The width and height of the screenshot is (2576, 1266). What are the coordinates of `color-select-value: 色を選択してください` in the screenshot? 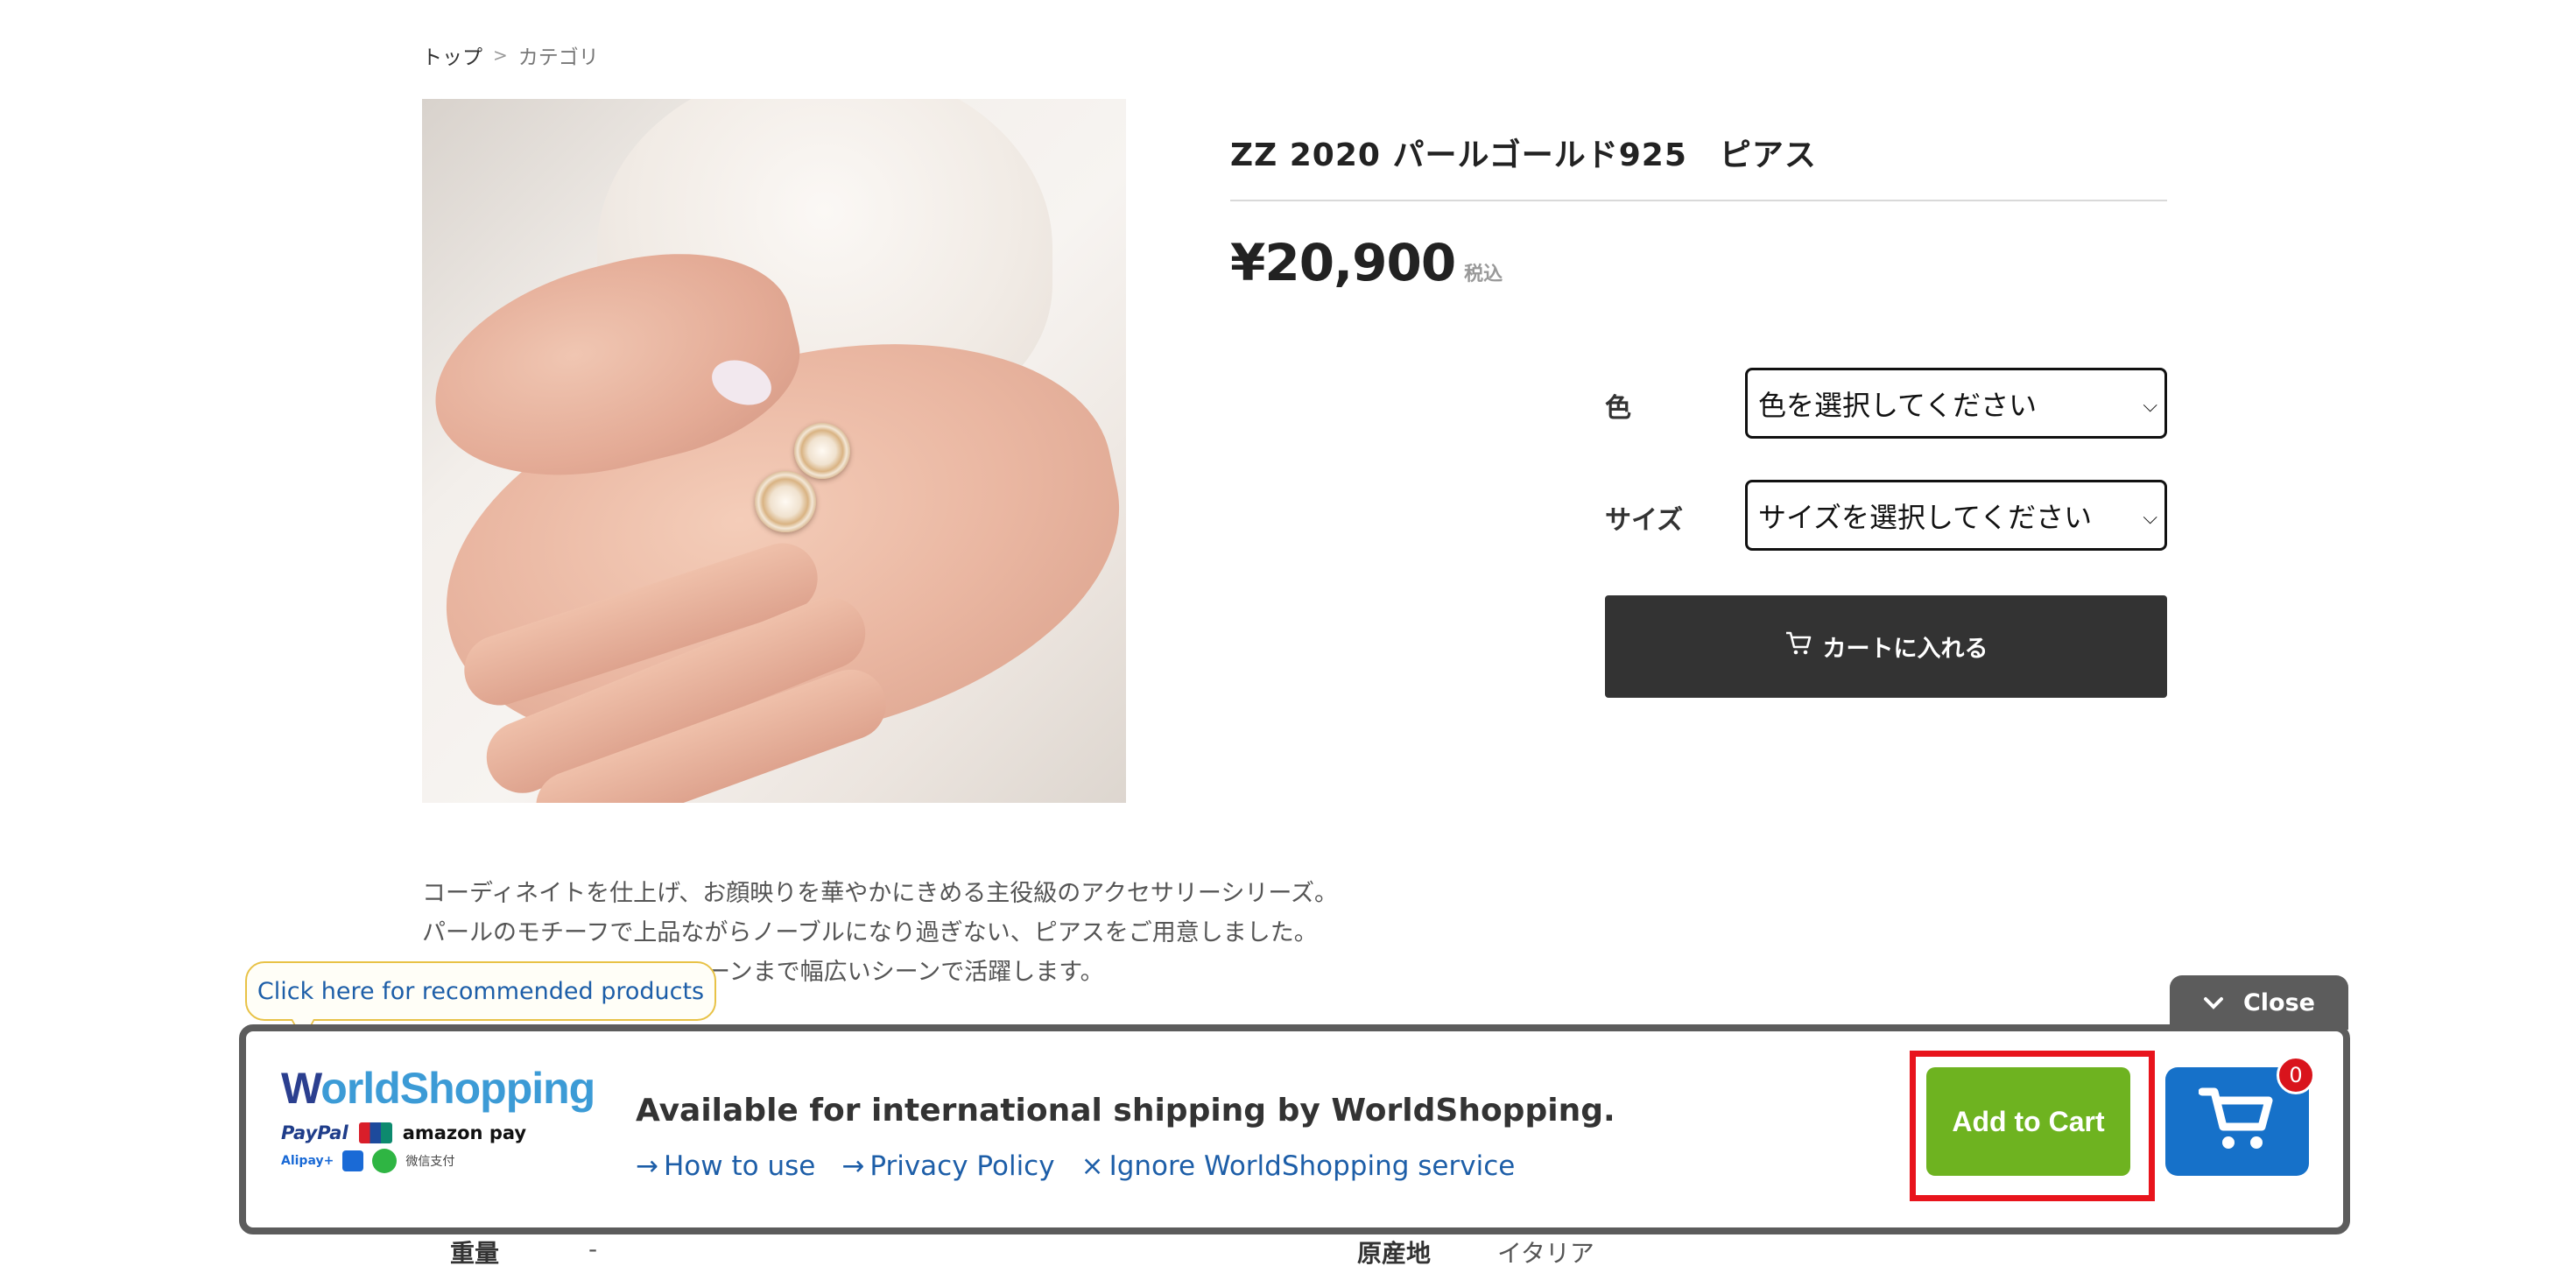 It's located at (1898, 405).